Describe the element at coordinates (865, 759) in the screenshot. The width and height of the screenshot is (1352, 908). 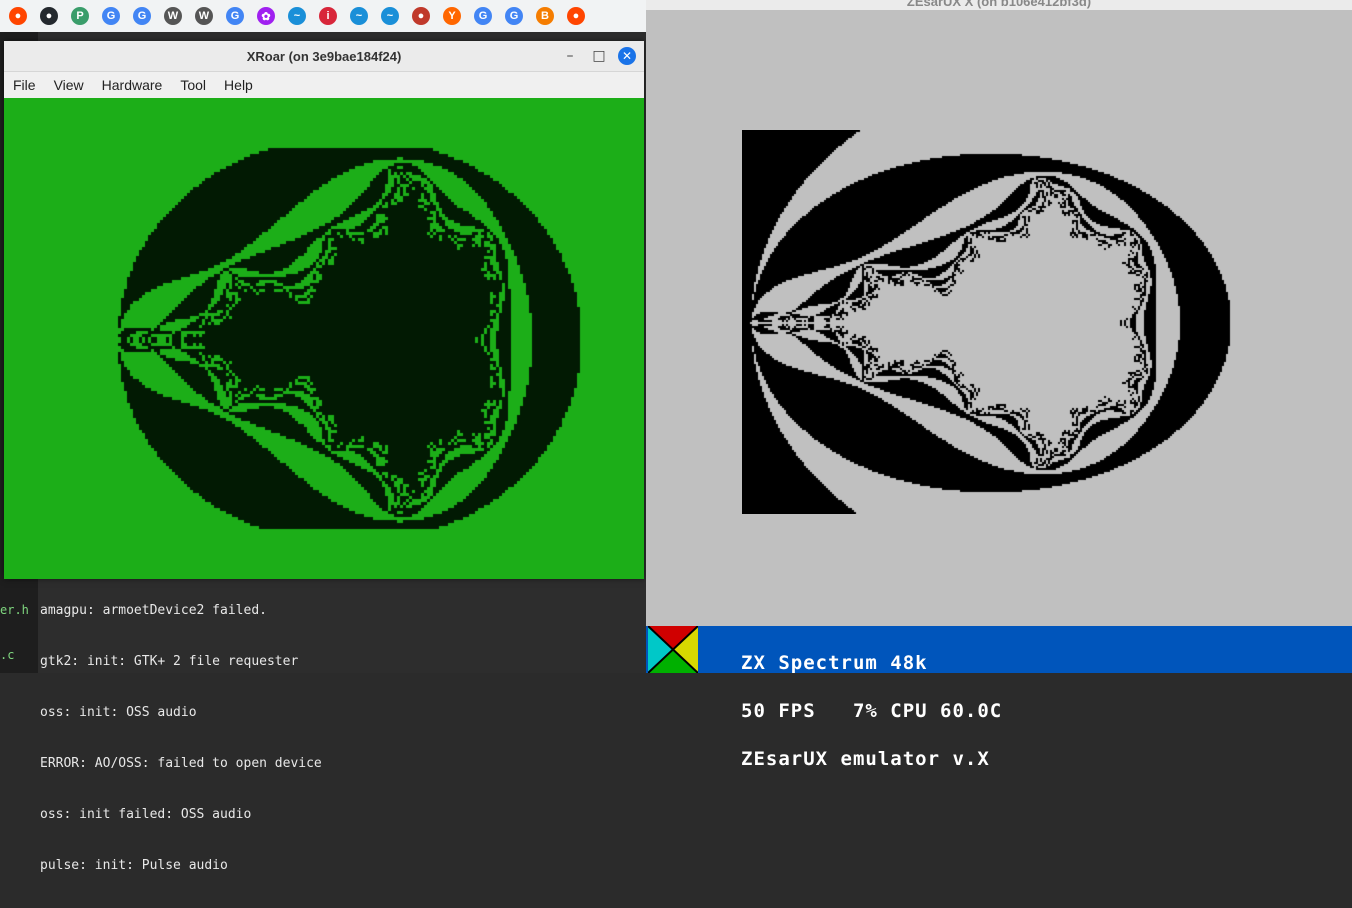
I see `status-line: ZEsarUX emulator v.X` at that location.